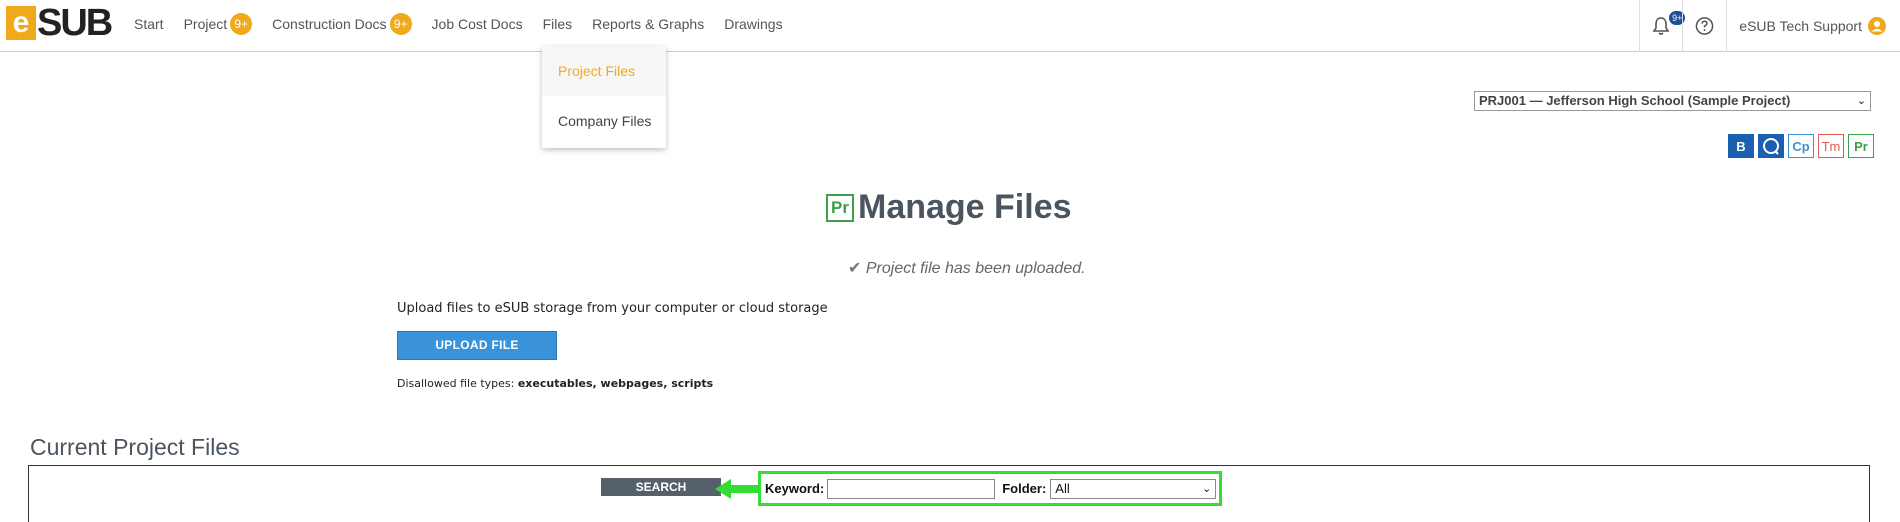  I want to click on project-count-badge: 9+, so click(241, 24).